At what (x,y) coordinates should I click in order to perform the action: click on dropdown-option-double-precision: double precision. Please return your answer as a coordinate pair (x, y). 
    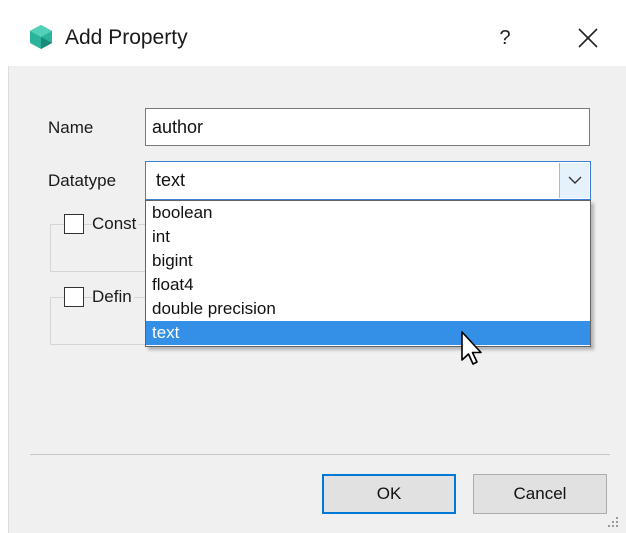
    Looking at the image, I should click on (368, 309).